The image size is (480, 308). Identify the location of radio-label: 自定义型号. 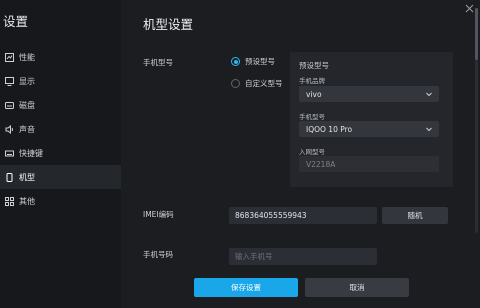
(264, 83).